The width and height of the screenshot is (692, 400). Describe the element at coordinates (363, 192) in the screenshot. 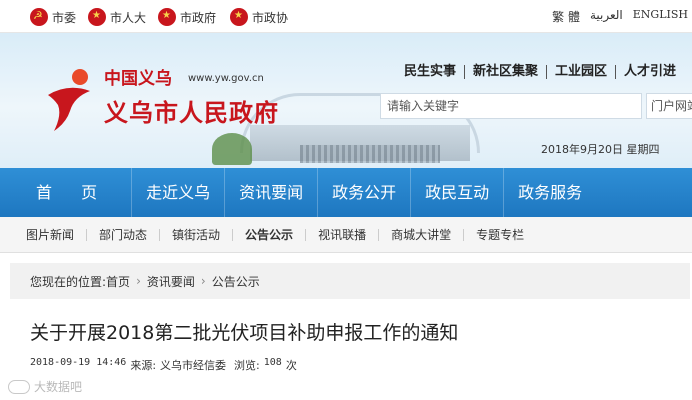

I see `nav-government-affairs: 政务公开` at that location.